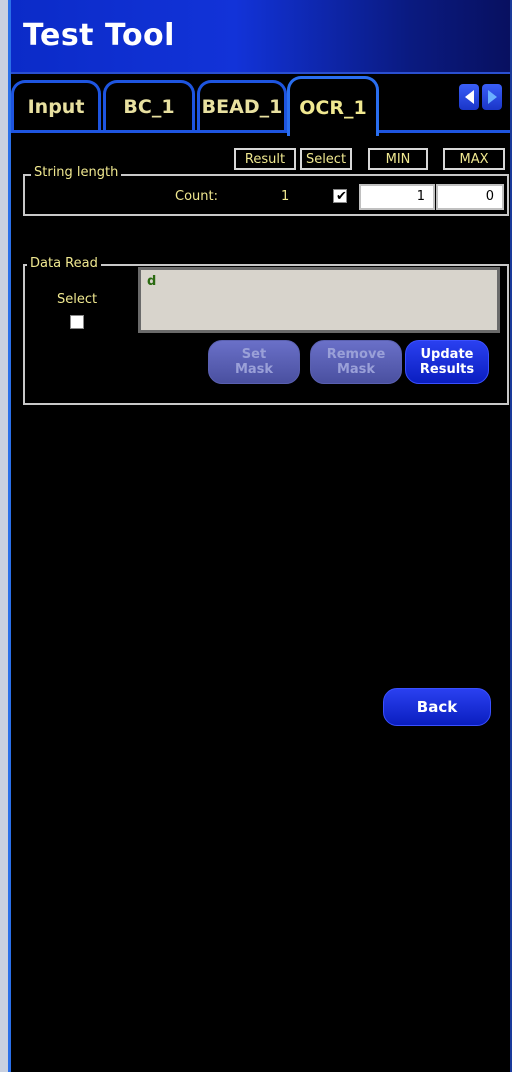 The width and height of the screenshot is (512, 1072). What do you see at coordinates (76, 172) in the screenshot?
I see `string-length-label: String length` at bounding box center [76, 172].